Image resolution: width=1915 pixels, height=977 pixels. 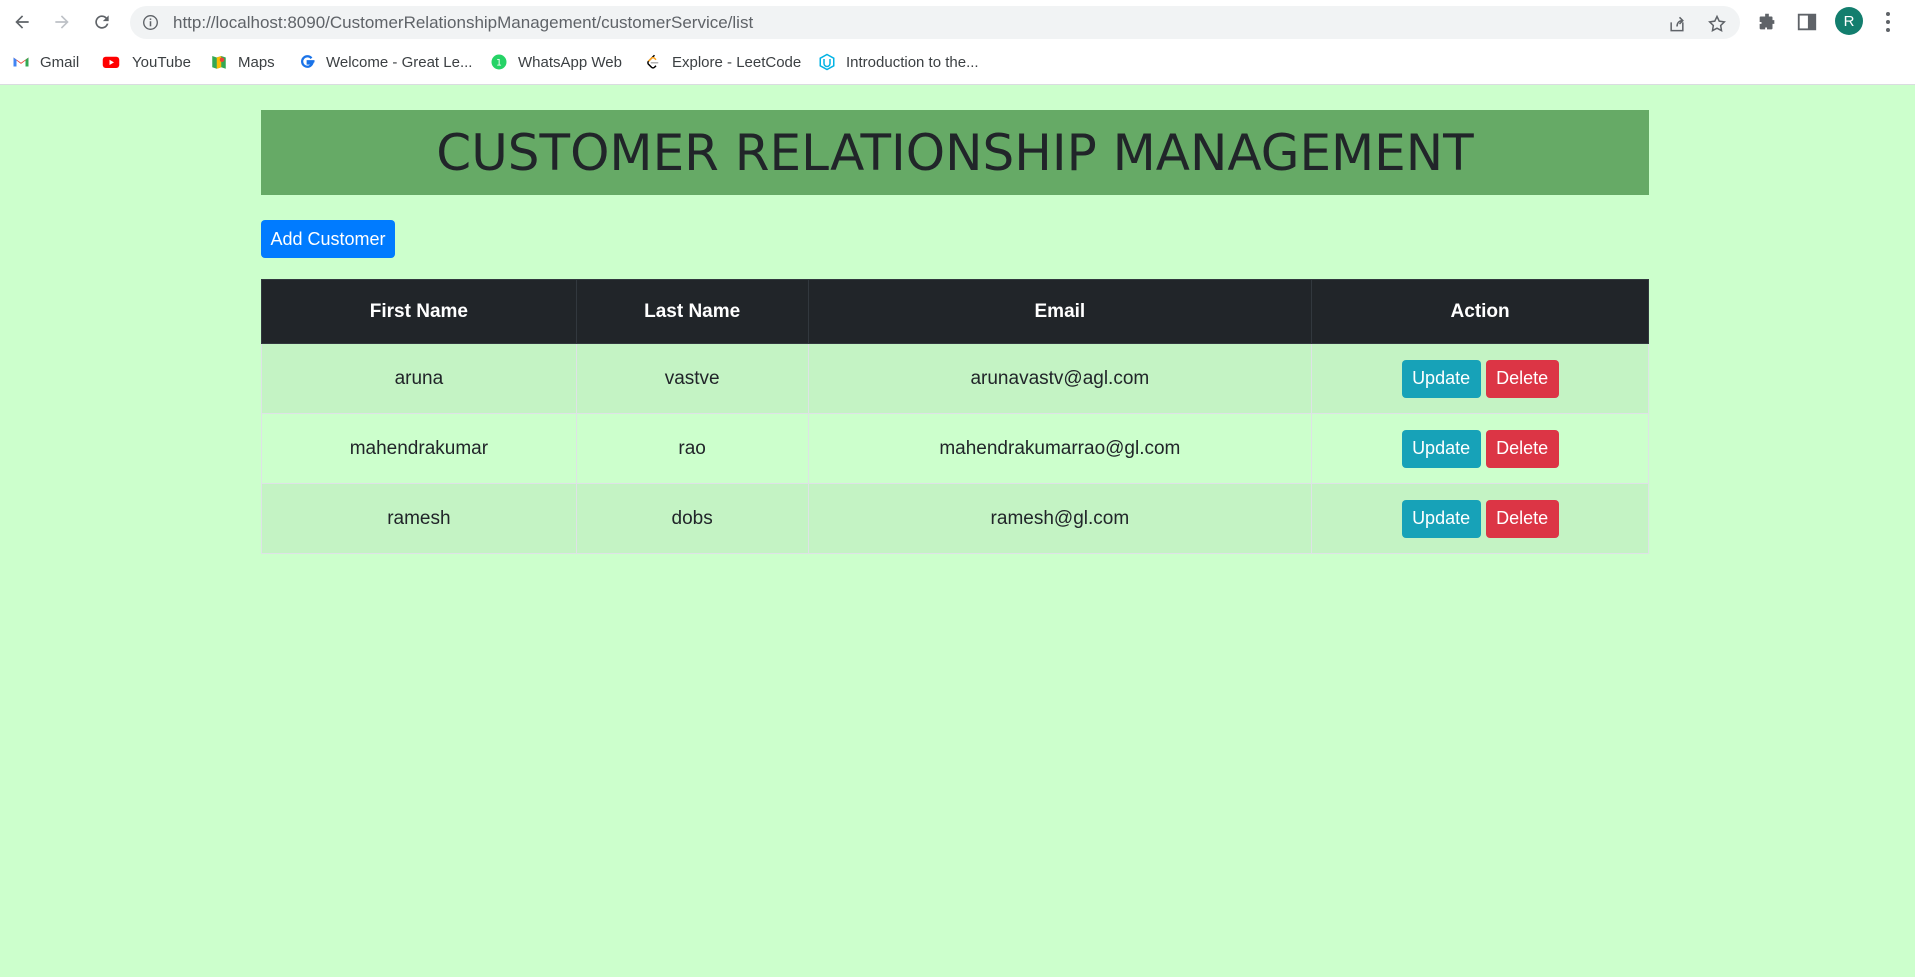 What do you see at coordinates (161, 62) in the screenshot?
I see `bookmark-label: YouTube` at bounding box center [161, 62].